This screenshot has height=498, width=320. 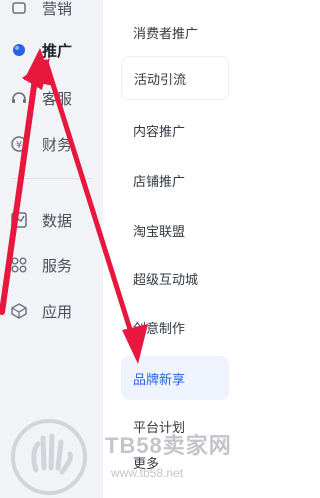 I want to click on watermark-brand: TB58卖家网, so click(x=168, y=445).